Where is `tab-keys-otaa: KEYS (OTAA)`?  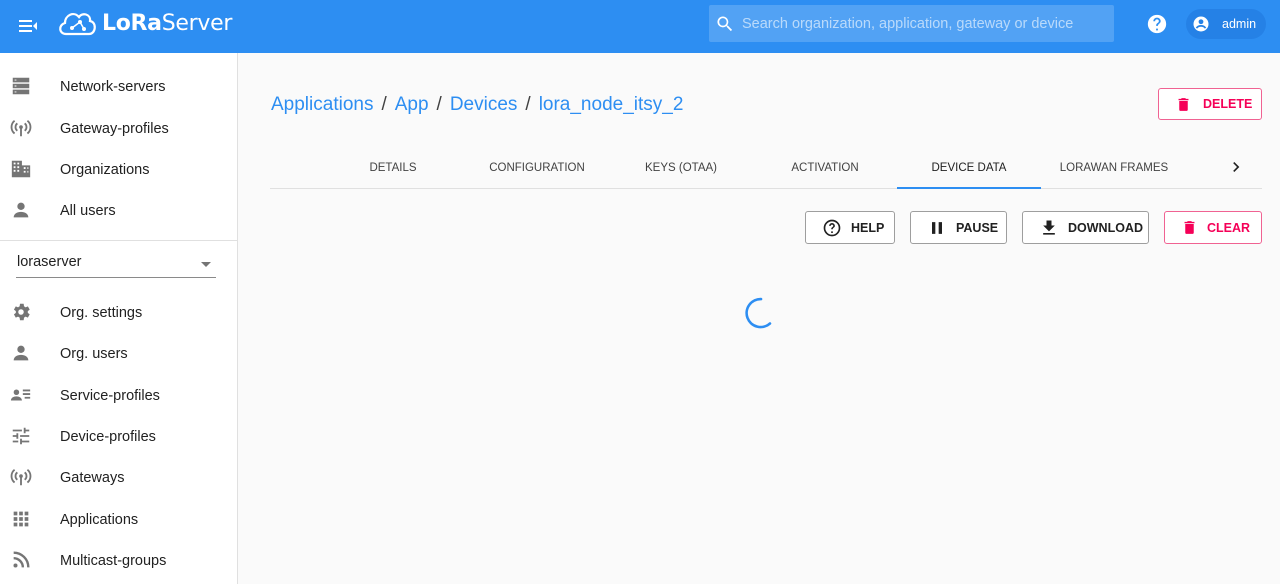
tab-keys-otaa: KEYS (OTAA) is located at coordinates (681, 168).